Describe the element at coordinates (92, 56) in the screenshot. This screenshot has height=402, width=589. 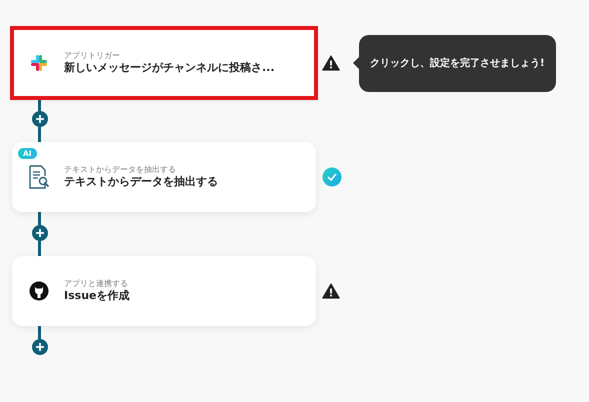
I see `step-caption: アプリトリガー` at that location.